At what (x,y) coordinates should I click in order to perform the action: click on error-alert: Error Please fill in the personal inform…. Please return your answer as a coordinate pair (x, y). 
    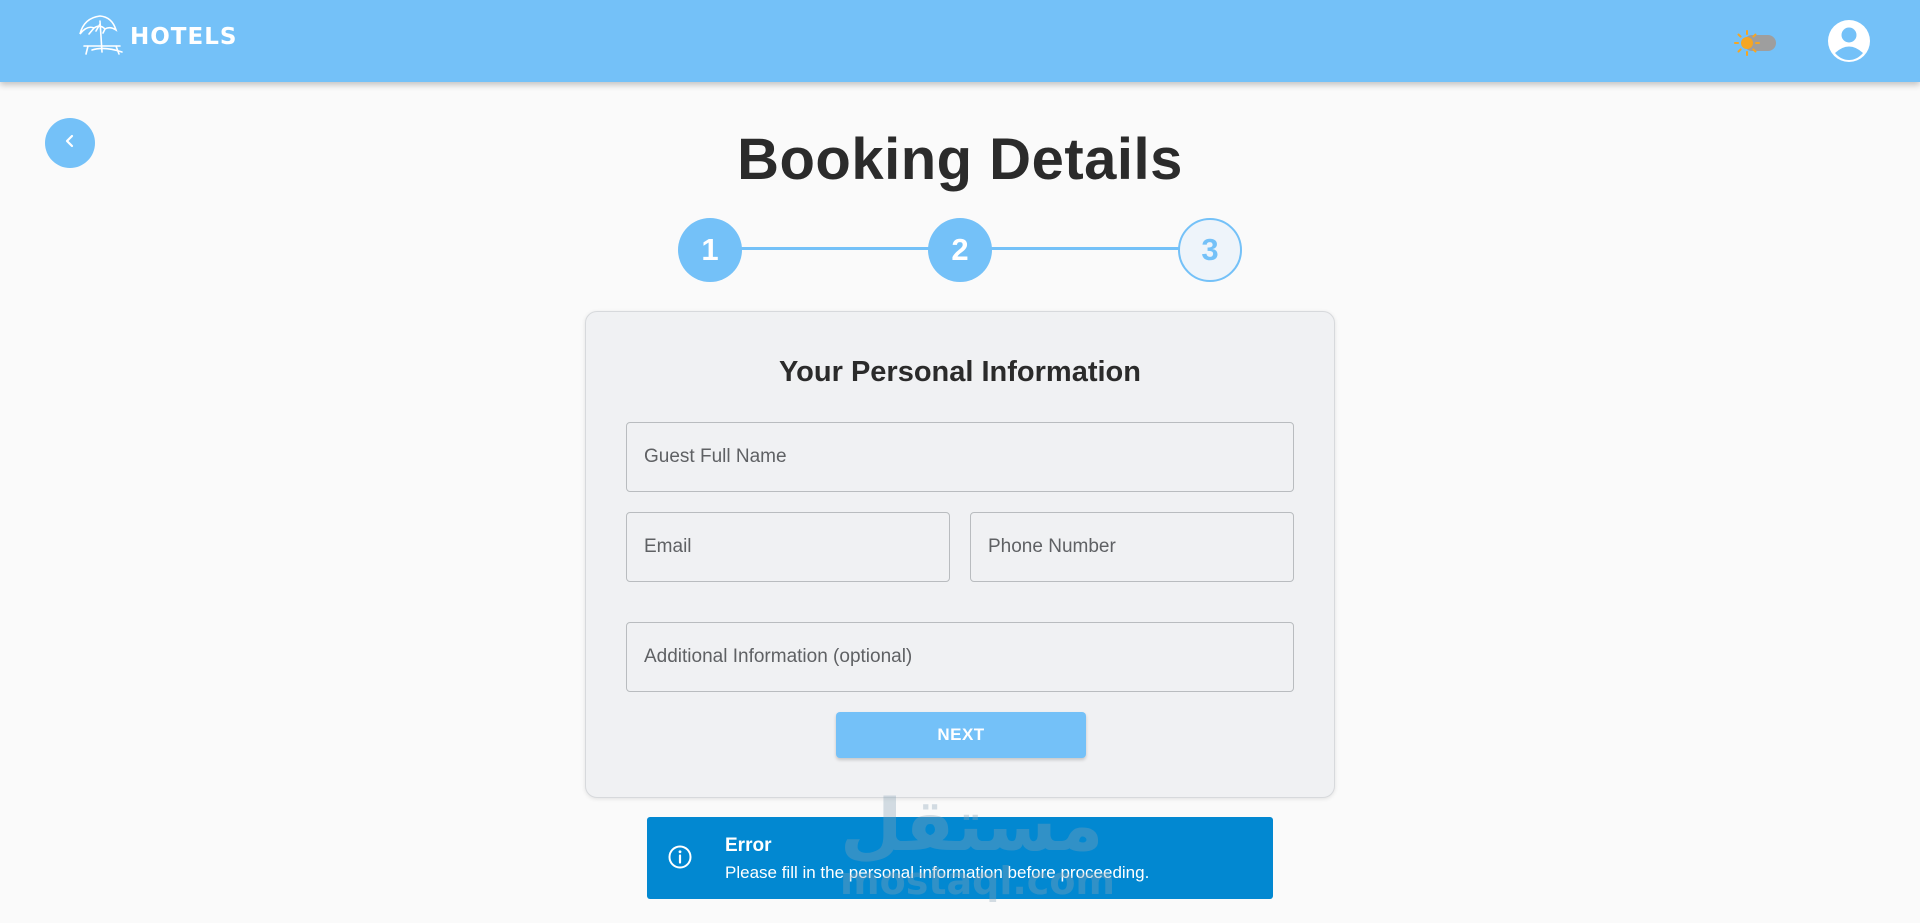
    Looking at the image, I should click on (960, 858).